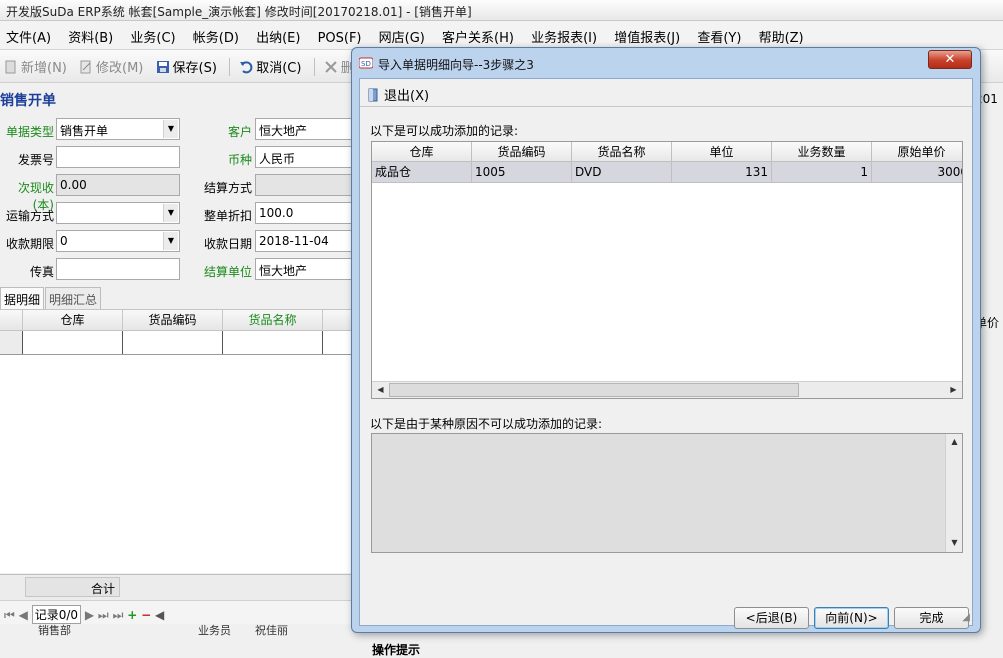 The width and height of the screenshot is (1003, 658). Describe the element at coordinates (118, 129) in the screenshot. I see `doc-type-select: 销售开单 ▼` at that location.